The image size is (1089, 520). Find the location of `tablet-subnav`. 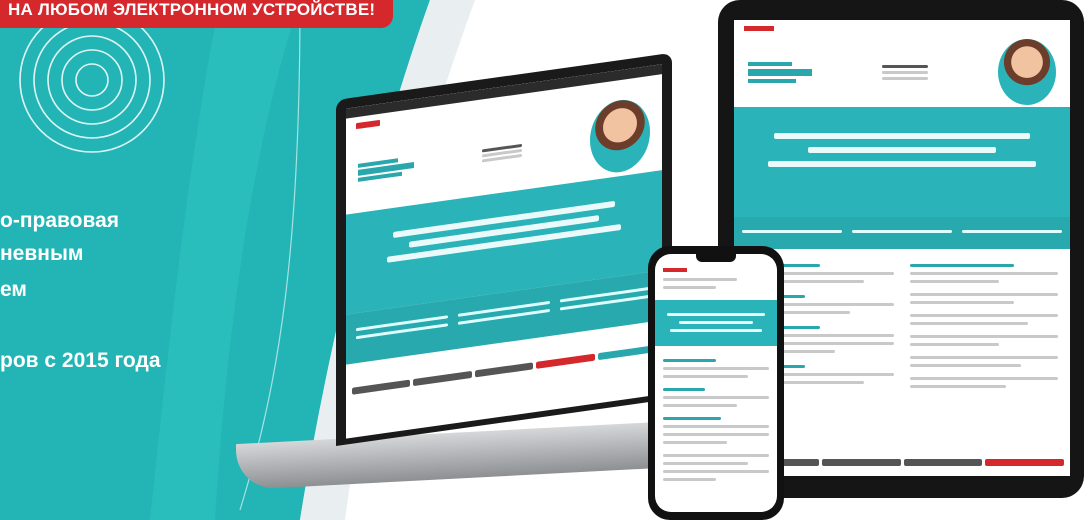

tablet-subnav is located at coordinates (902, 233).